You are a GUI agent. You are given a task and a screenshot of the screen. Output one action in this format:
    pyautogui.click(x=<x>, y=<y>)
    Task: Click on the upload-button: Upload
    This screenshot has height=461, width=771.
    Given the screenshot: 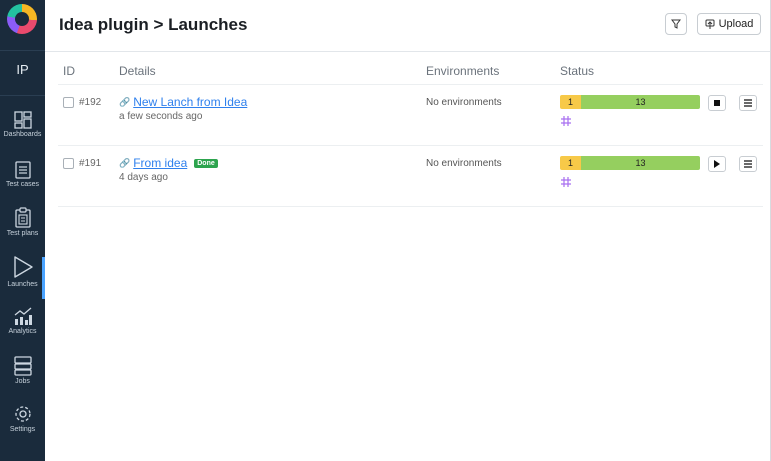 What is the action you would take?
    pyautogui.click(x=729, y=24)
    